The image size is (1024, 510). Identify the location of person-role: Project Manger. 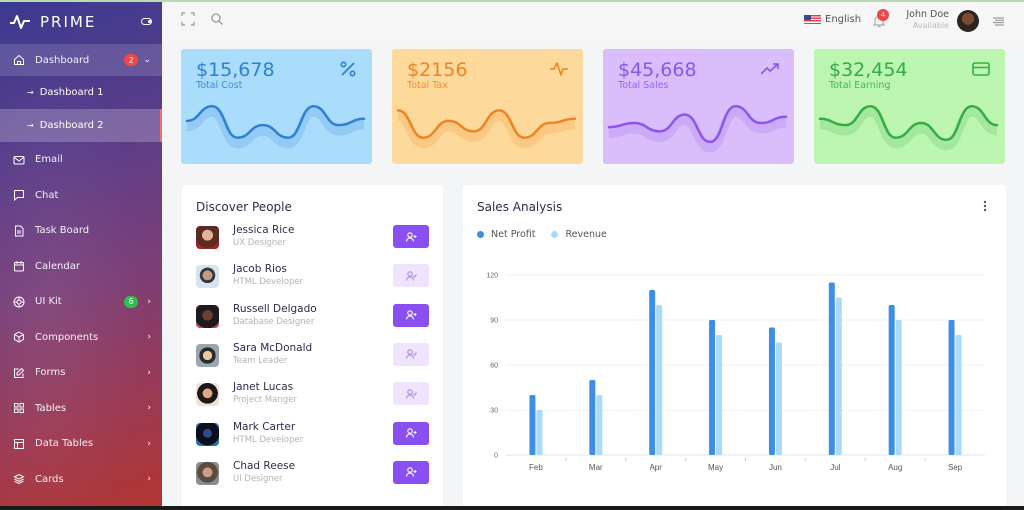
(265, 400).